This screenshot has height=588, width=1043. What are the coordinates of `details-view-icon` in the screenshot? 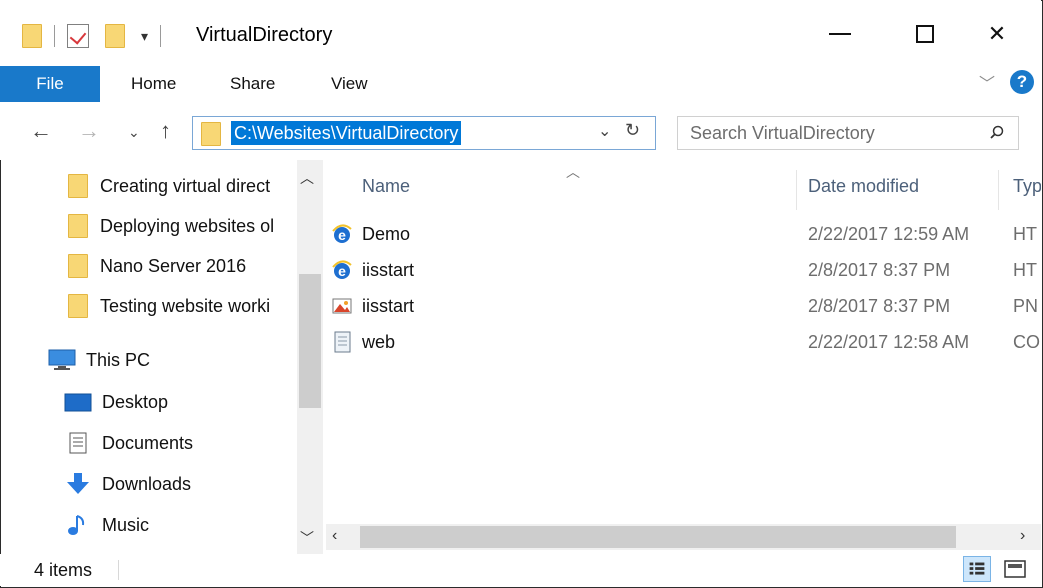 It's located at (977, 569).